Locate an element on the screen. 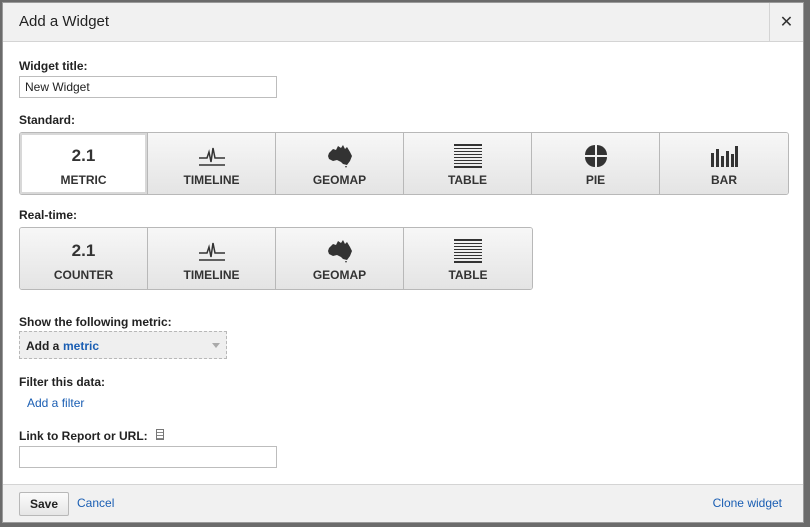 The height and width of the screenshot is (527, 810). pie-icon is located at coordinates (595, 156).